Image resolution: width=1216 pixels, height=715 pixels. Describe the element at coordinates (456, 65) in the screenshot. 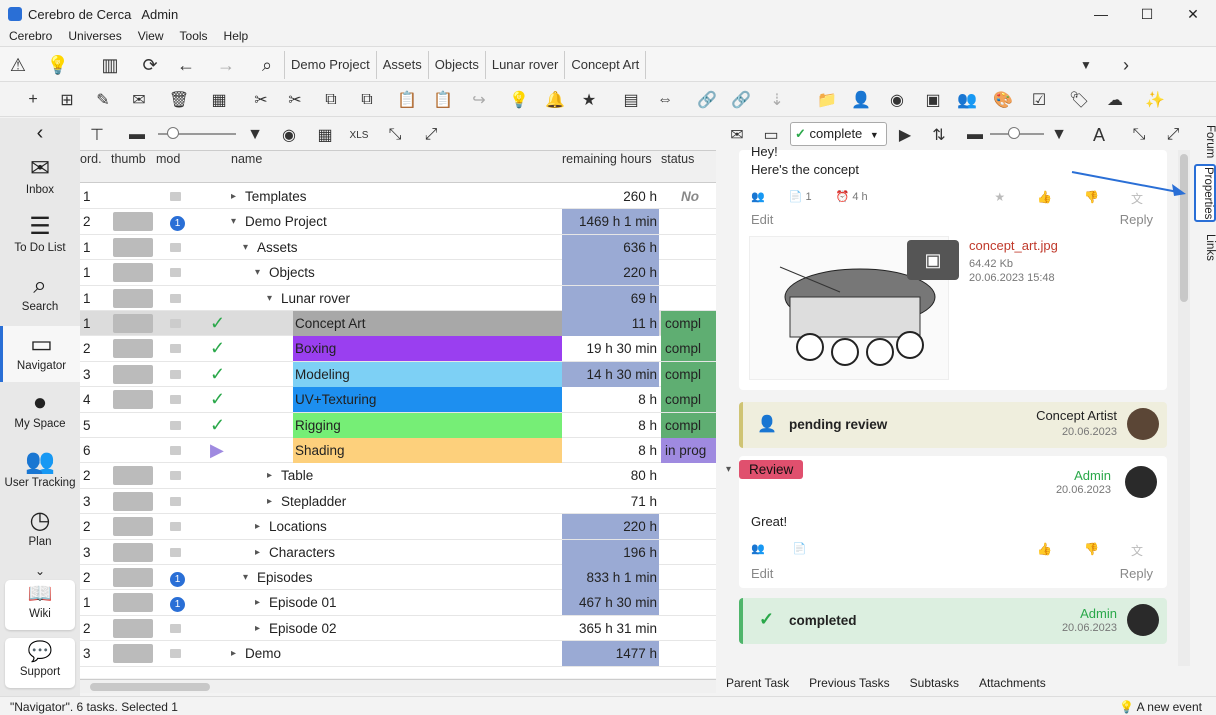

I see `breadcrumb-item: Objects` at that location.